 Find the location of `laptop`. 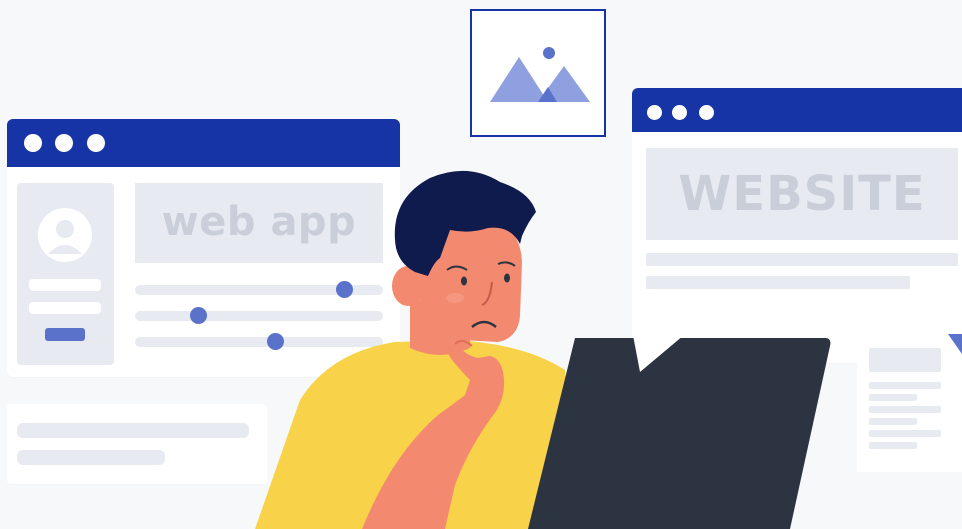

laptop is located at coordinates (679, 433).